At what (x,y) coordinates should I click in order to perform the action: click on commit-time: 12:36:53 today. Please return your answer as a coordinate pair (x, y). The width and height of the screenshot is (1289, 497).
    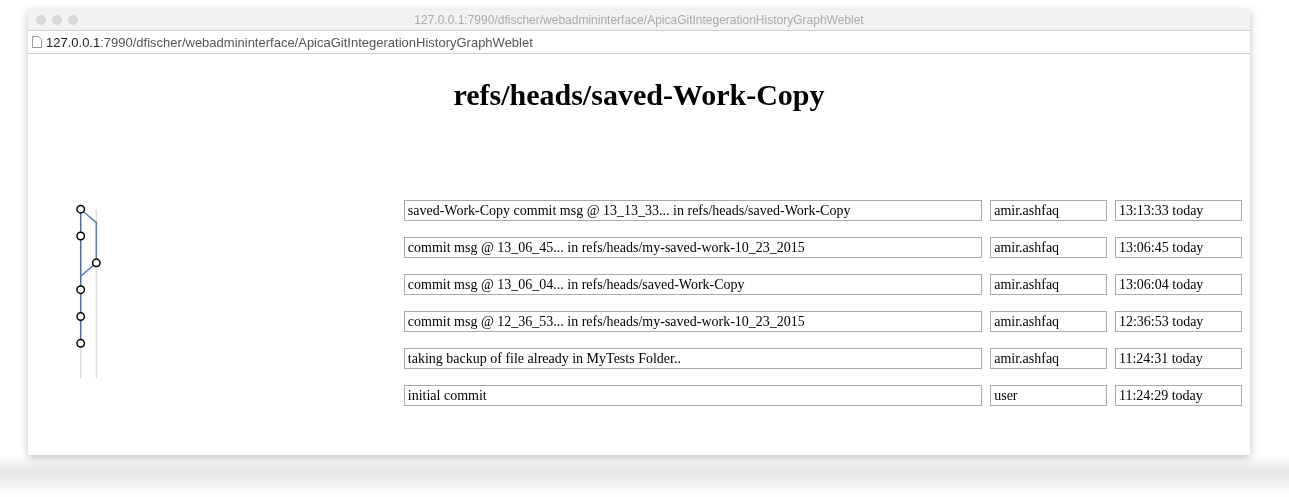
    Looking at the image, I should click on (1178, 321).